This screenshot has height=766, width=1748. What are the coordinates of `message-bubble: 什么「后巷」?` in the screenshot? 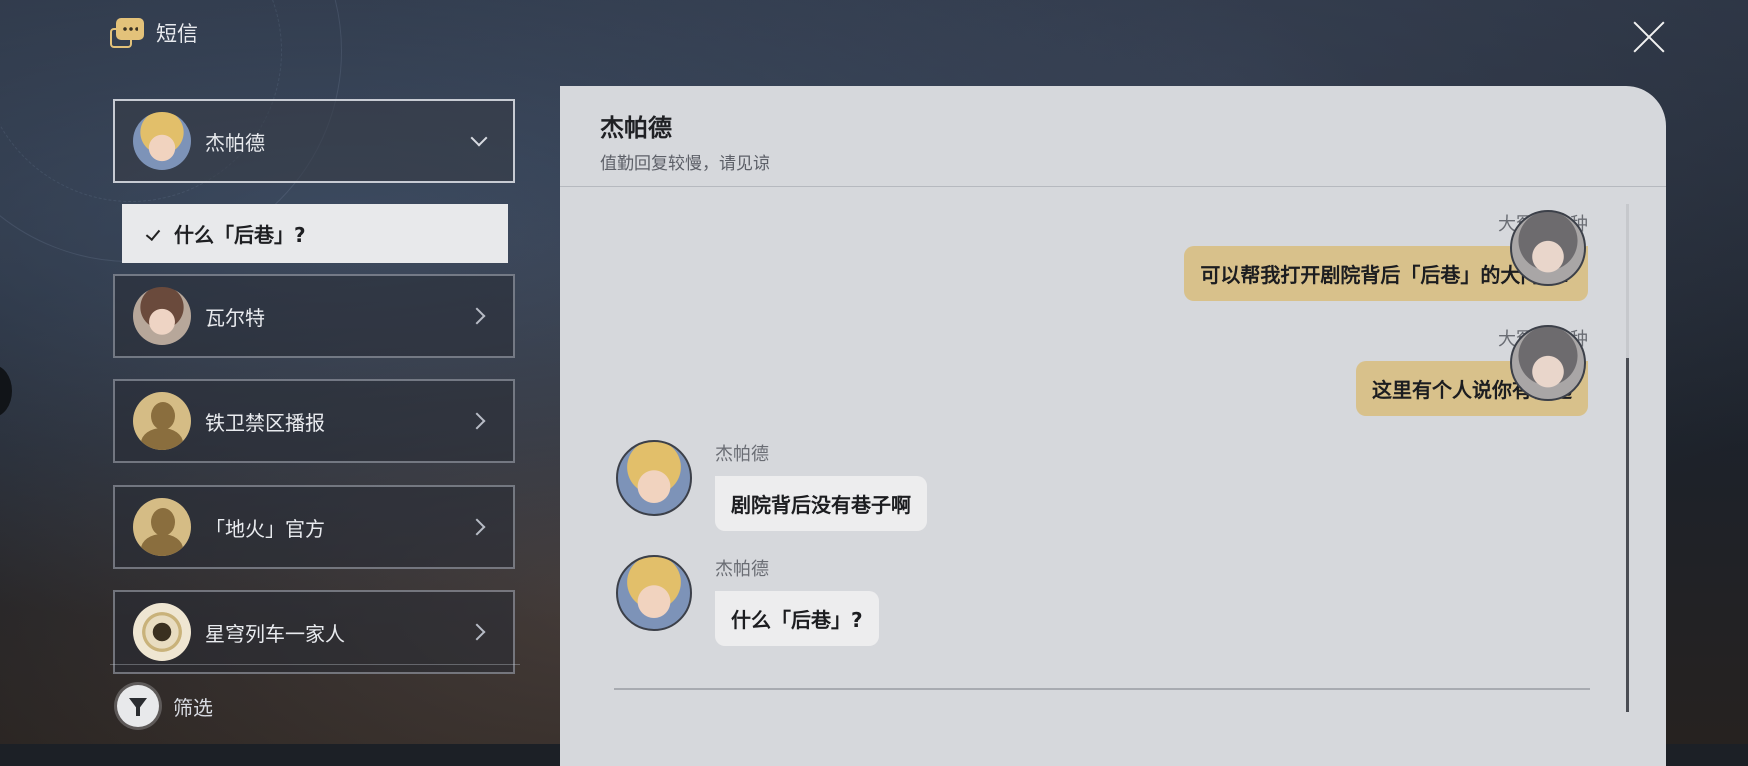 It's located at (797, 618).